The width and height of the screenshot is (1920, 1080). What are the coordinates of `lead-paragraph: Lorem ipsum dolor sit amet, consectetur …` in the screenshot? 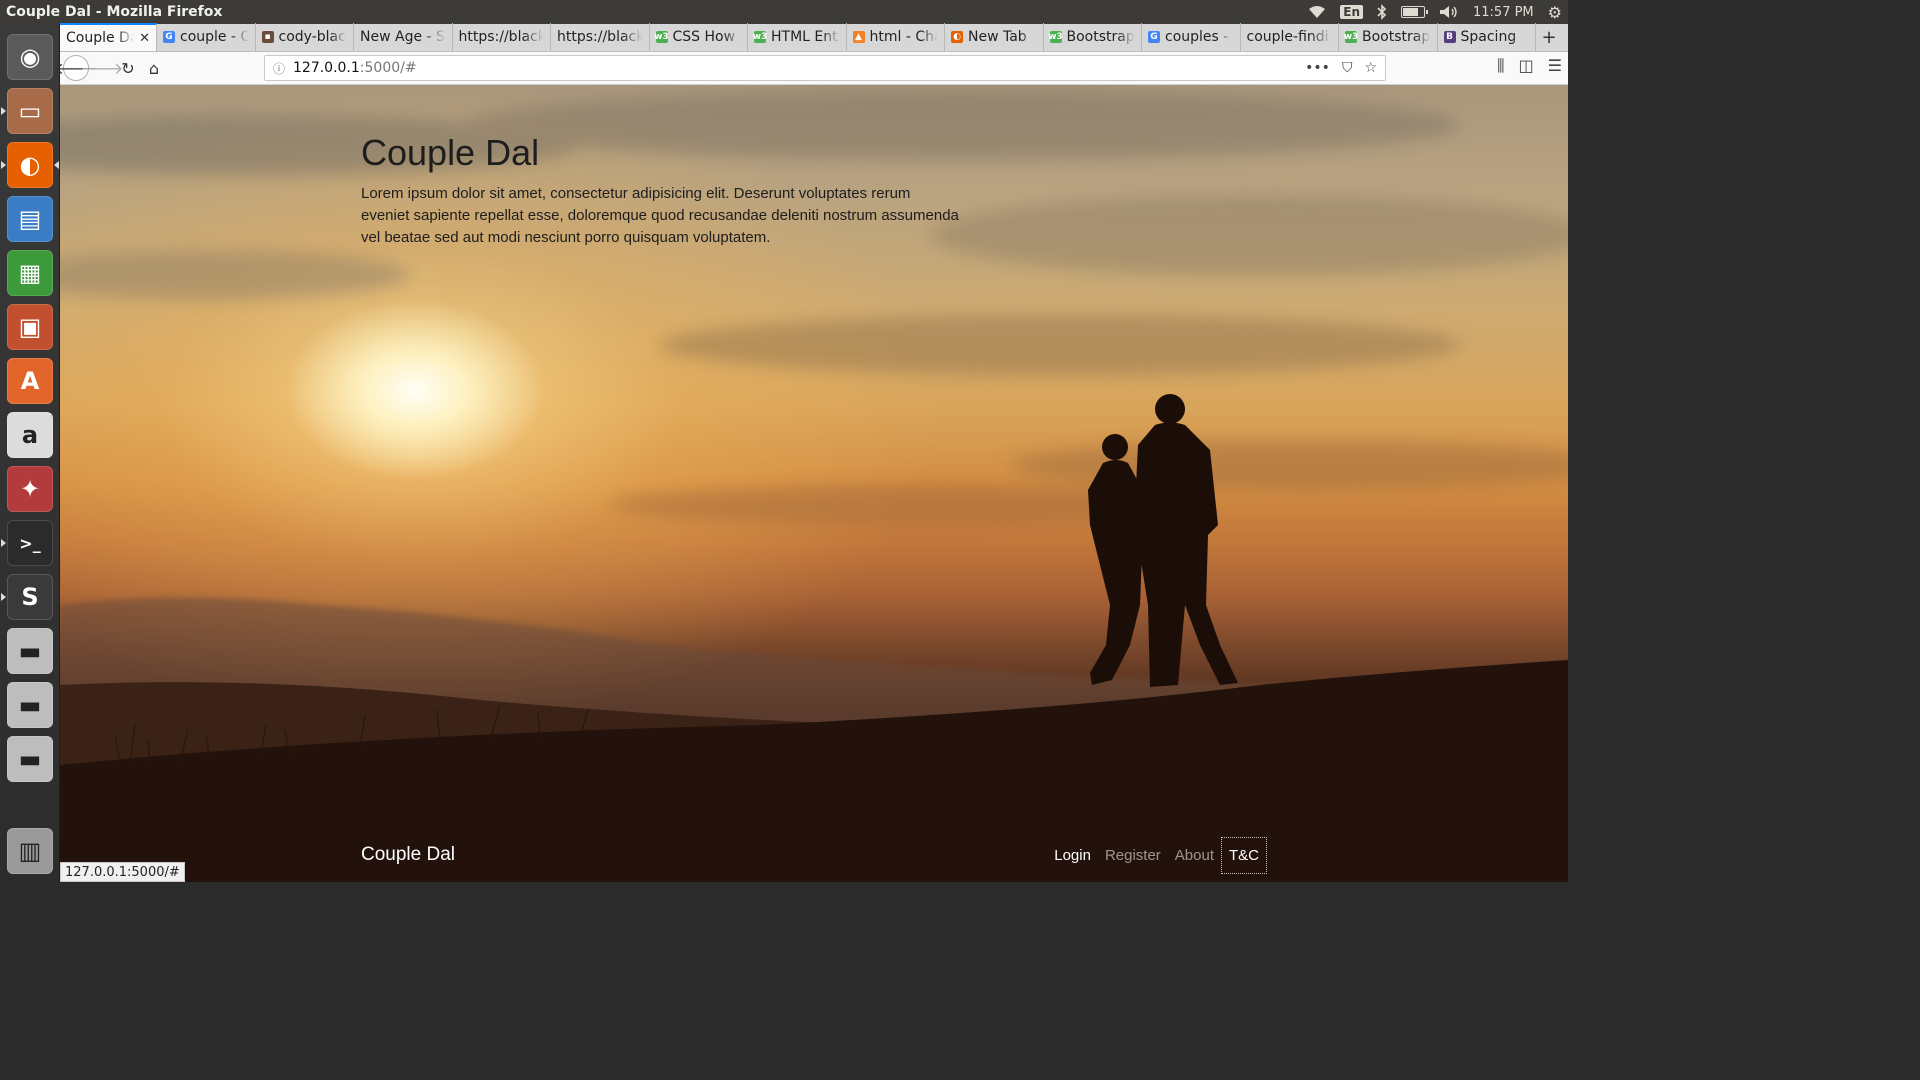 It's located at (660, 215).